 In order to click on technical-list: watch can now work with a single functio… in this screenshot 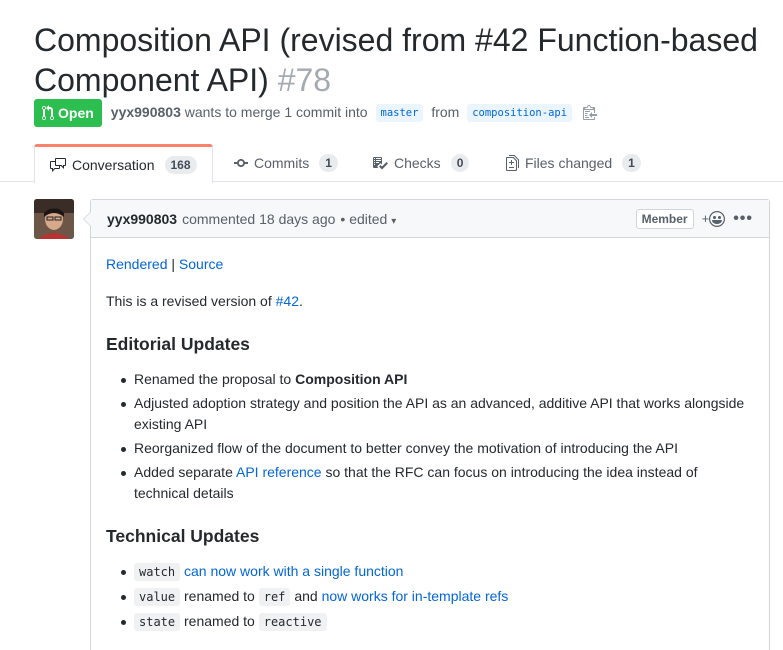, I will do `click(430, 597)`.